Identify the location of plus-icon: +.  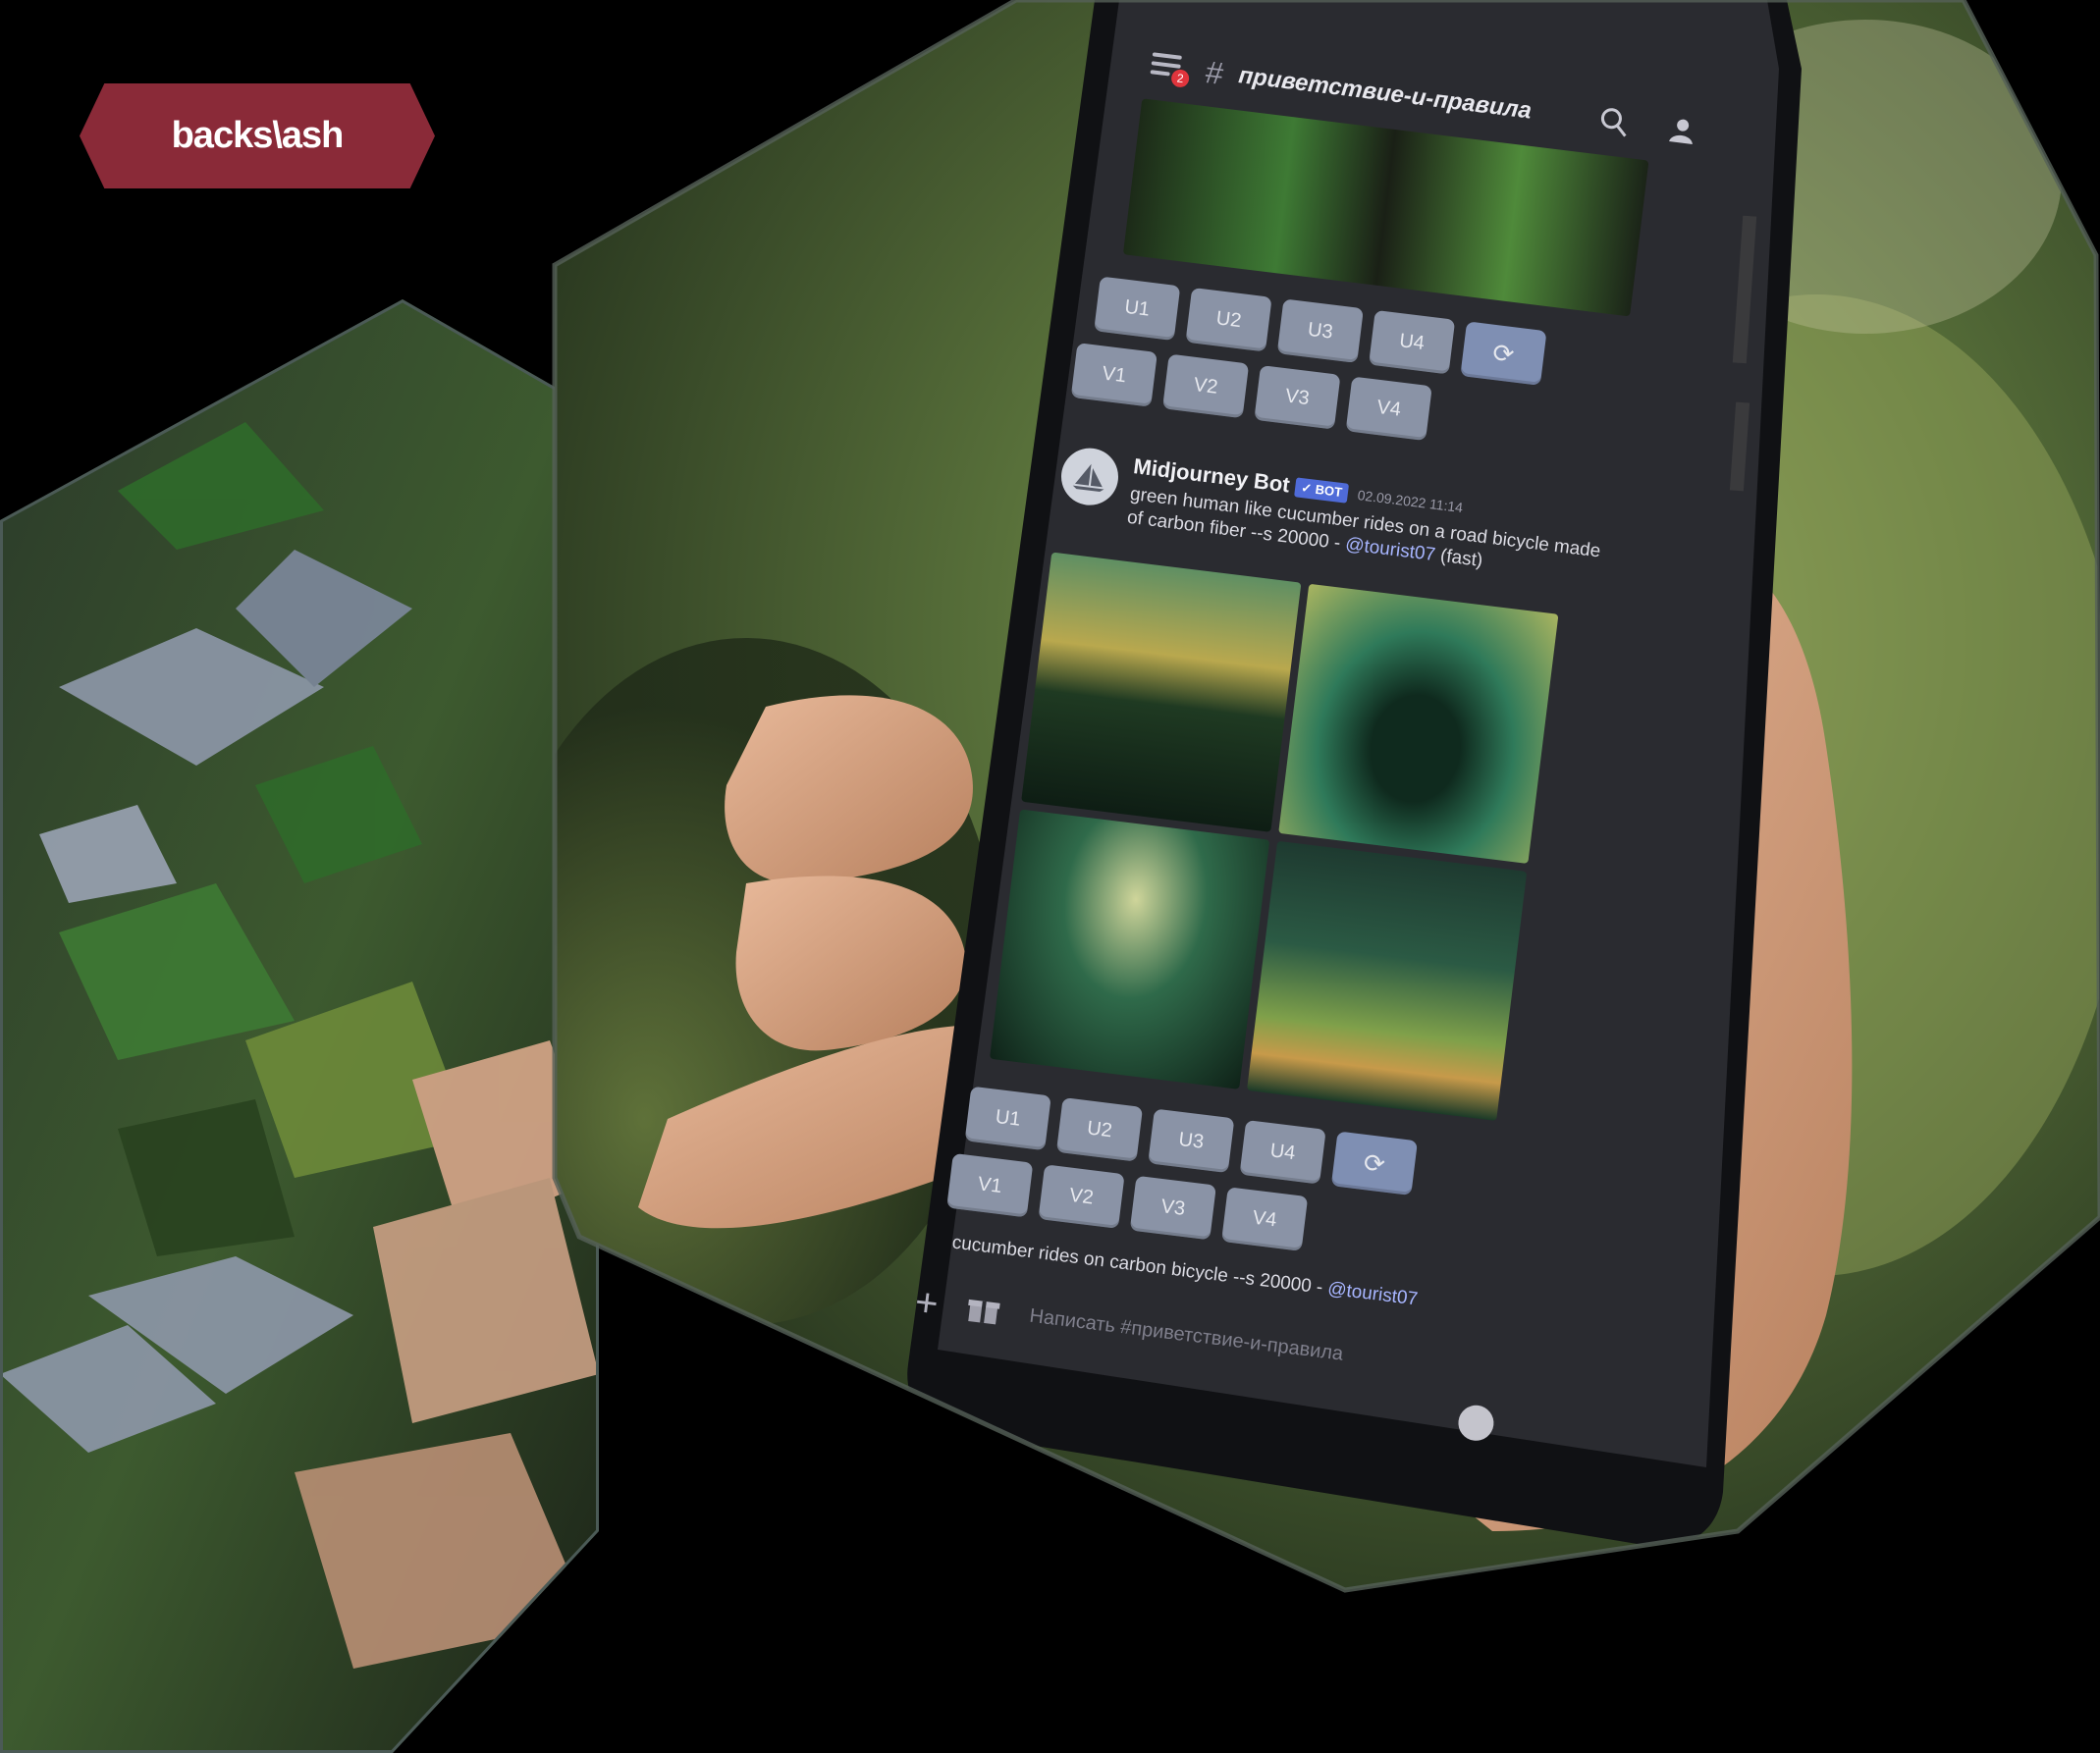
(927, 1303).